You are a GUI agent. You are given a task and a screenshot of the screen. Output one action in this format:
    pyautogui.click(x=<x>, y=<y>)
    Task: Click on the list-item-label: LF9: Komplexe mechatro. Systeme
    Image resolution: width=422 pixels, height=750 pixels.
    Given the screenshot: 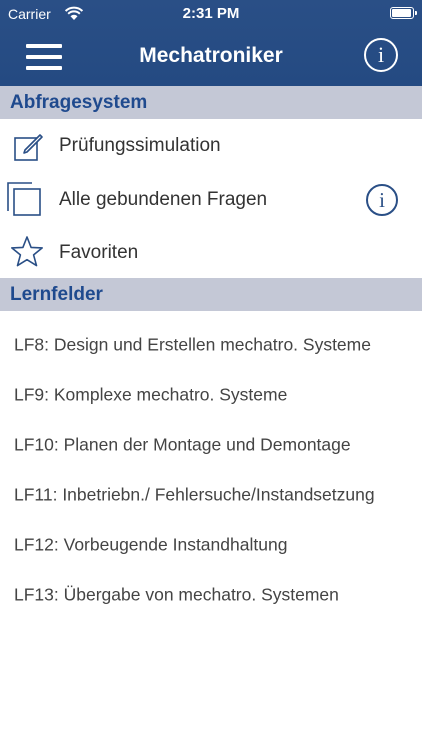 What is the action you would take?
    pyautogui.click(x=151, y=394)
    